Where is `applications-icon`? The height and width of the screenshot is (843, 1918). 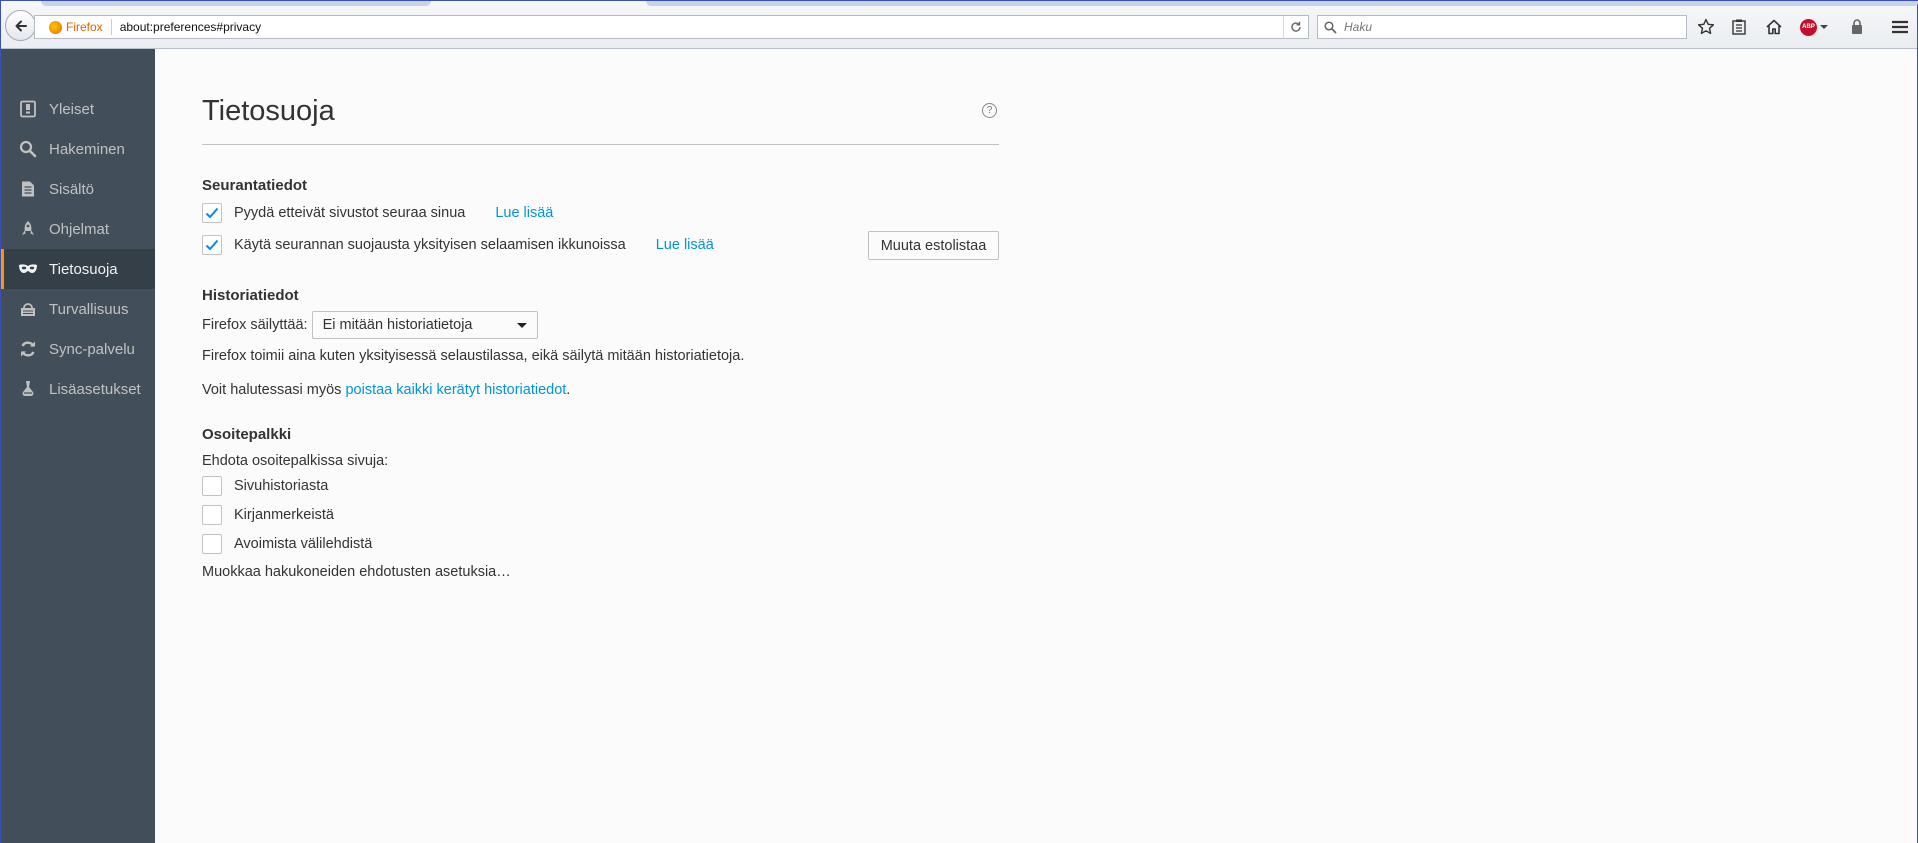 applications-icon is located at coordinates (28, 229).